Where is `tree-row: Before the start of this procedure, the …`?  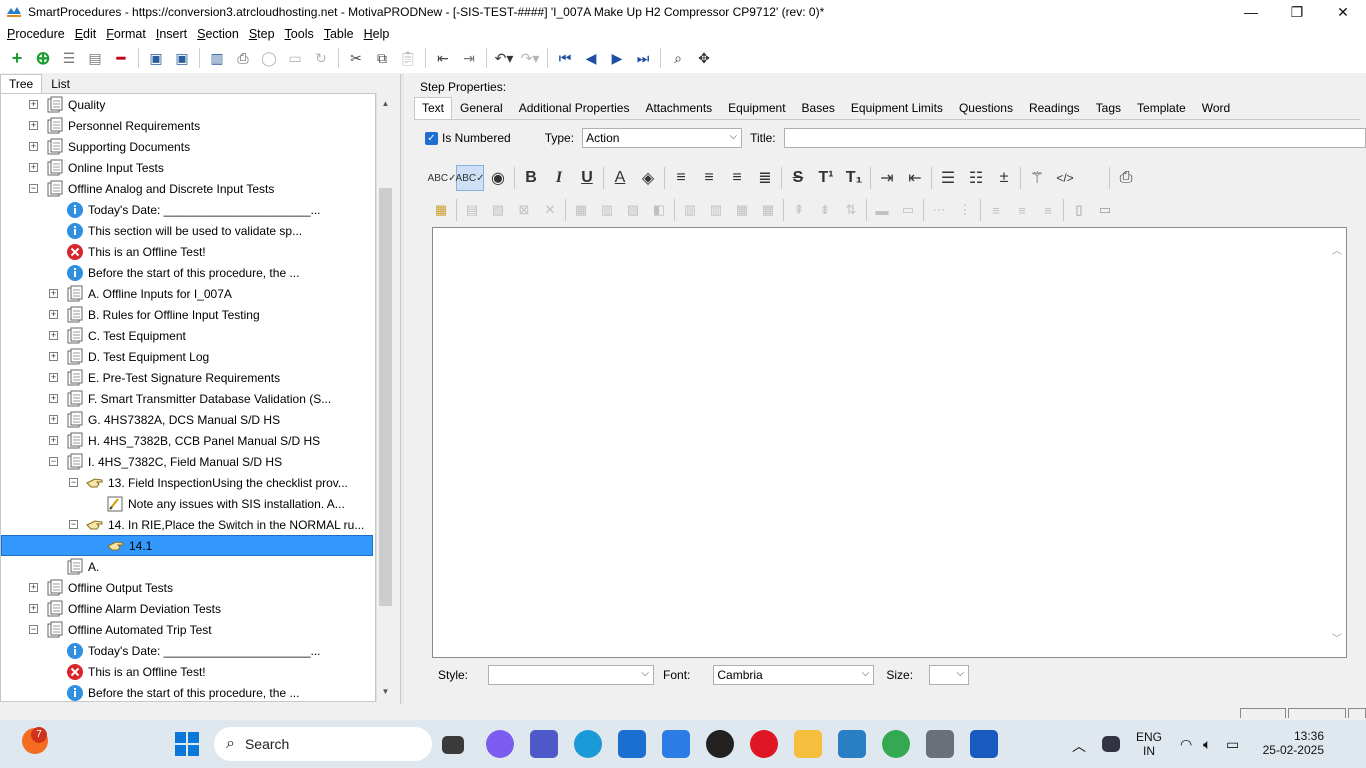
tree-row: Before the start of this procedure, the … is located at coordinates (188, 691).